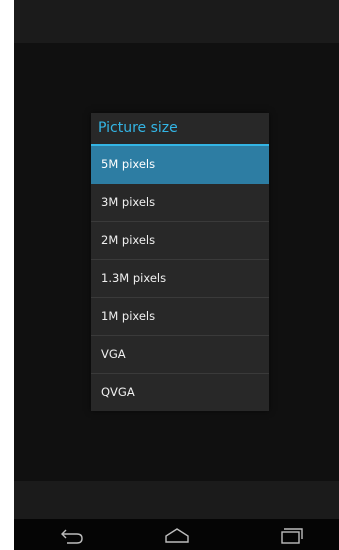 Image resolution: width=339 pixels, height=550 pixels. What do you see at coordinates (180, 355) in the screenshot?
I see `option-vga: VGA` at bounding box center [180, 355].